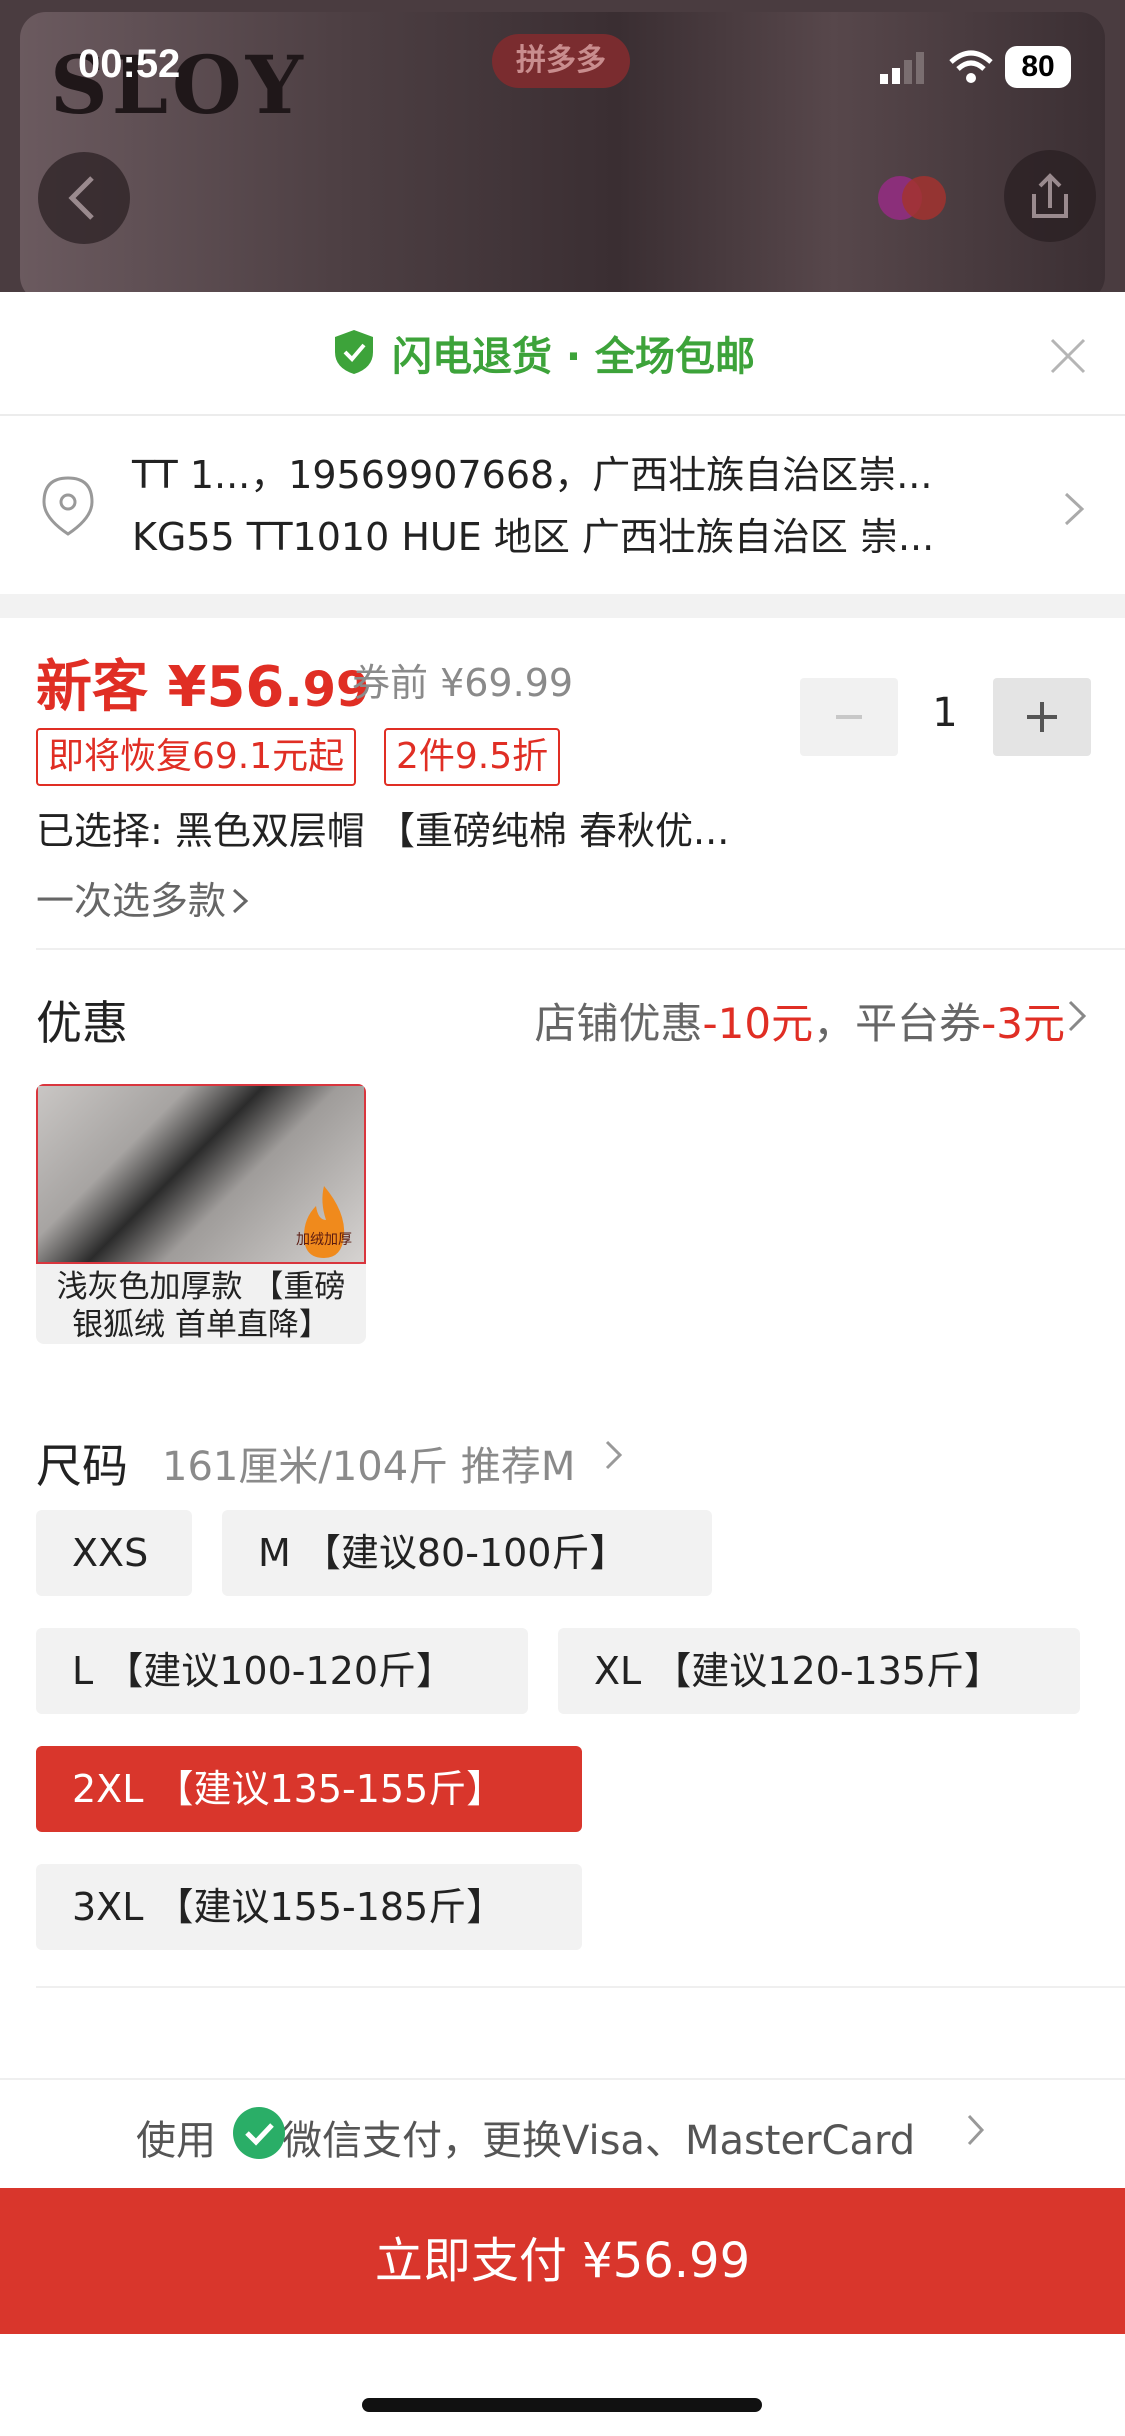 Image resolution: width=1125 pixels, height=2436 pixels. Describe the element at coordinates (599, 2141) in the screenshot. I see `payment-method-text: 微信支付，更换Visa、MasterCard` at that location.